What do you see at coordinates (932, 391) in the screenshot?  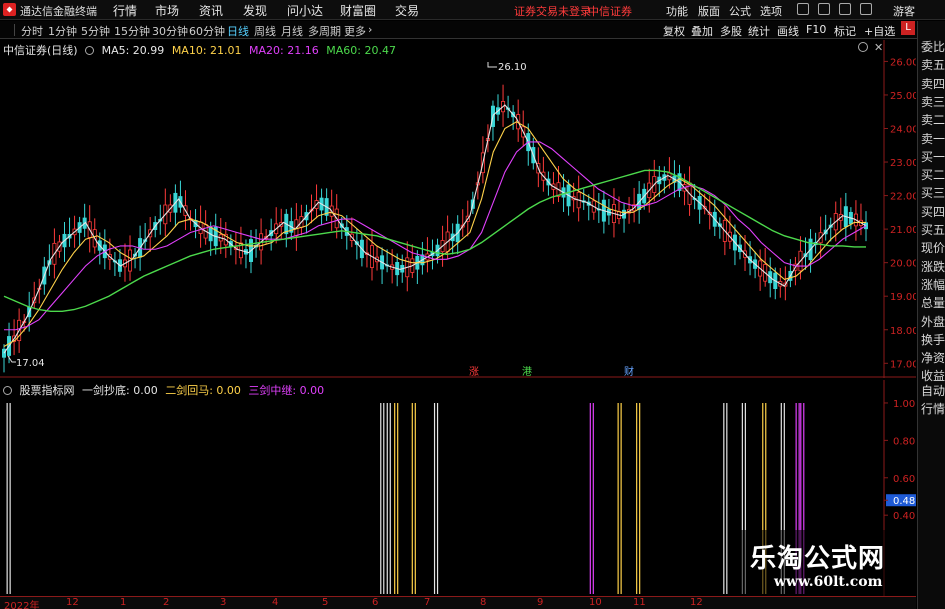 I see `side-tab-19: 自动` at bounding box center [932, 391].